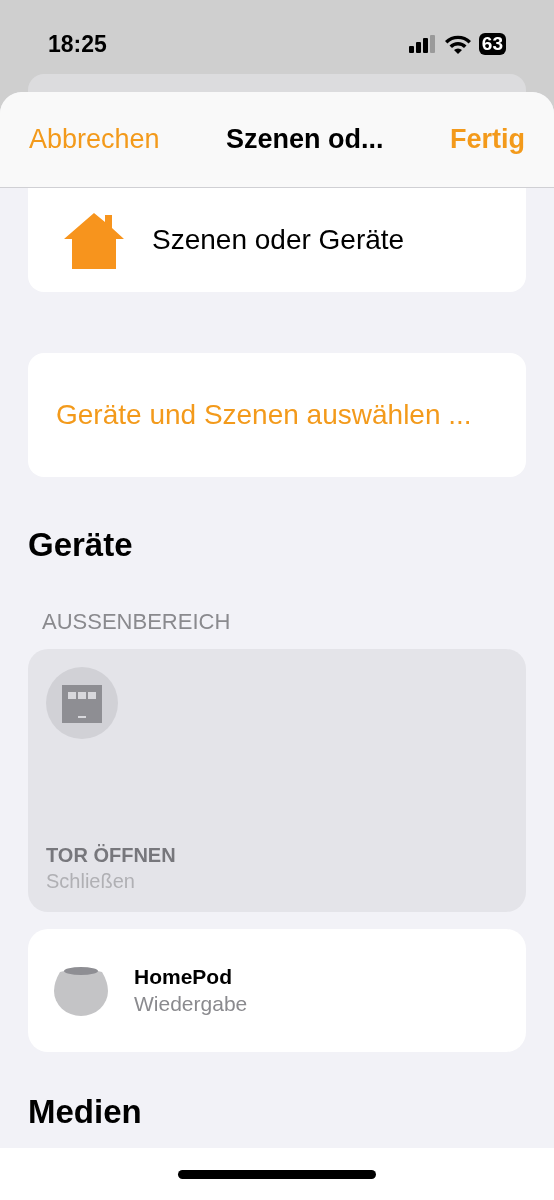 This screenshot has width=554, height=1200. Describe the element at coordinates (111, 855) in the screenshot. I see `accessory-name: TOR ÖFFNEN` at that location.